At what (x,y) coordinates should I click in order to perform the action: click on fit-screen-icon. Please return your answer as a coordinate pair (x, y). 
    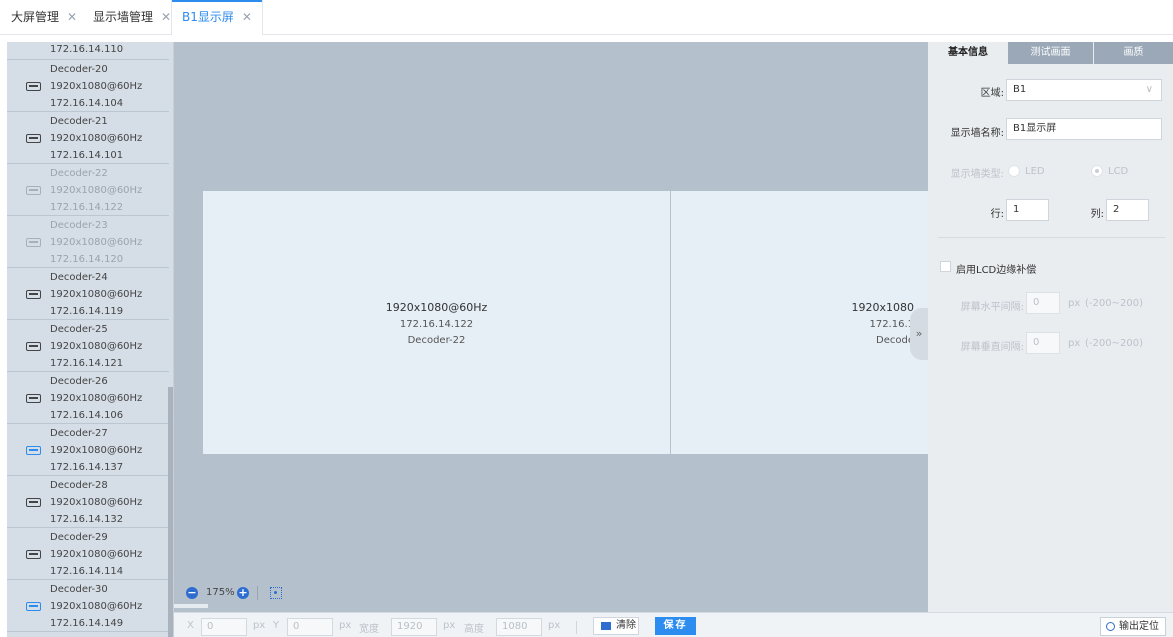
    Looking at the image, I should click on (276, 593).